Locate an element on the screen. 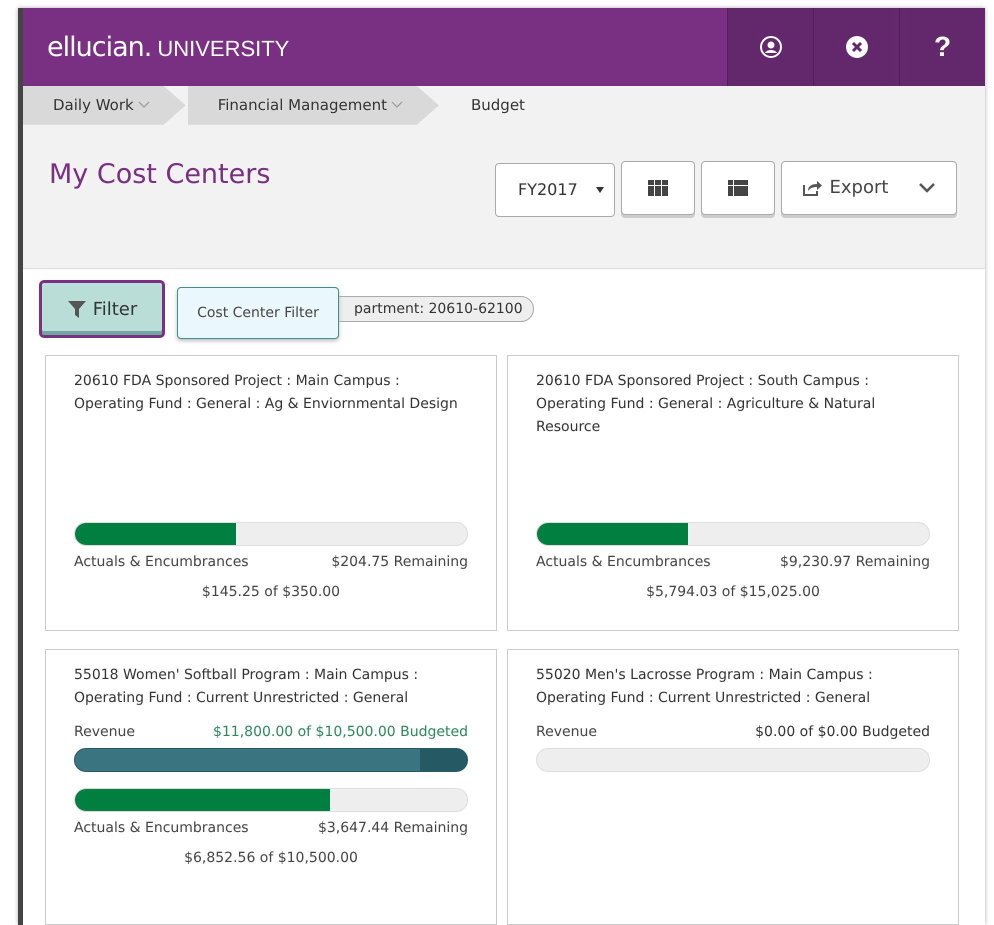 The height and width of the screenshot is (925, 994). card-title: 20610 FDA Sponsored Project : Main Campus : Operating Fund : General : Ag & Enviornmental Design is located at coordinates (266, 393).